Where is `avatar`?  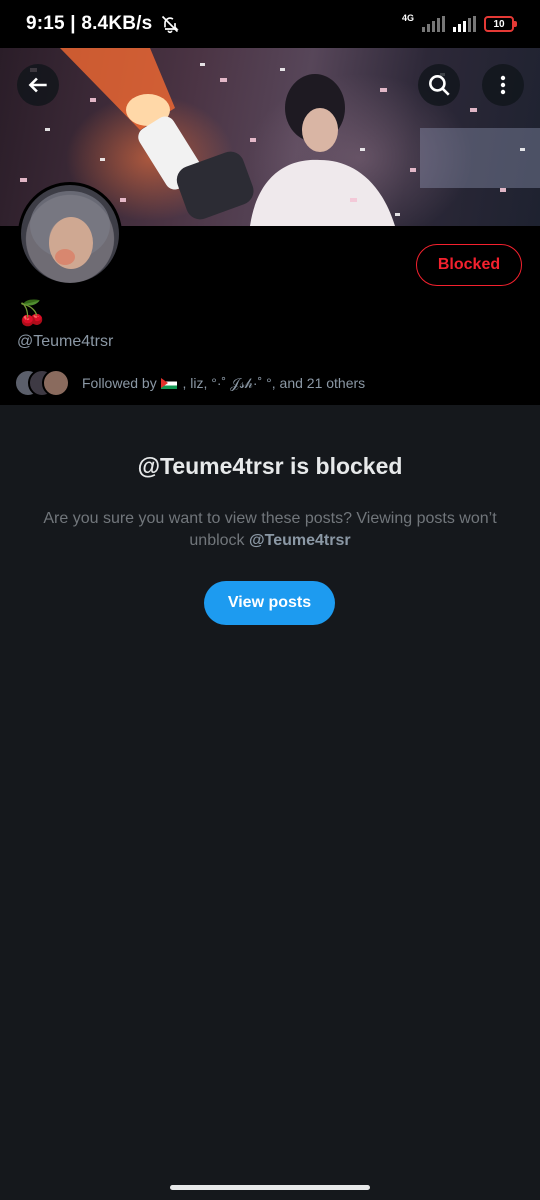 avatar is located at coordinates (70, 234).